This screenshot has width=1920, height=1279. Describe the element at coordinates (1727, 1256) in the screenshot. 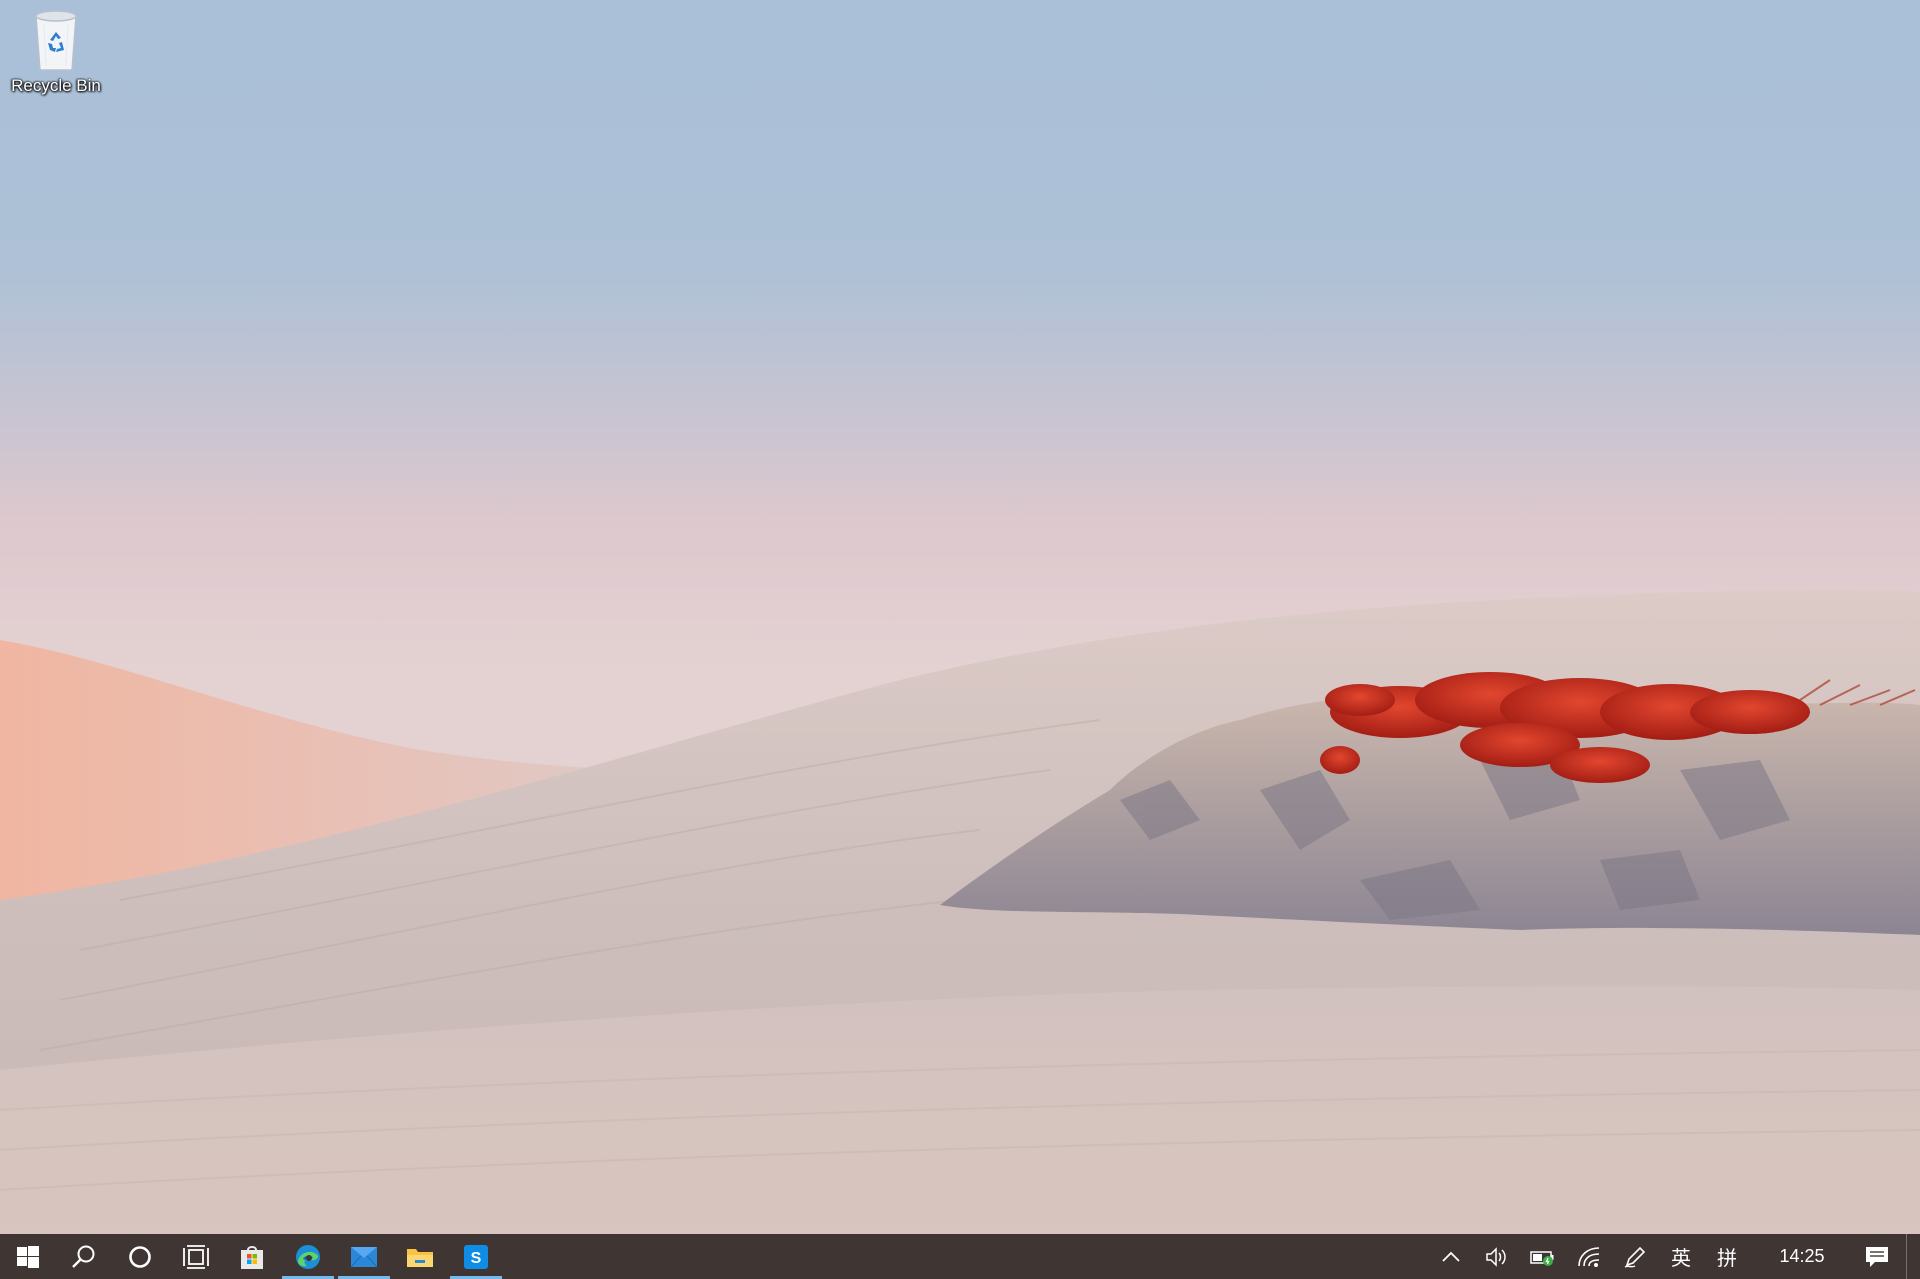

I see `ime-layout-indicator: 拼` at that location.